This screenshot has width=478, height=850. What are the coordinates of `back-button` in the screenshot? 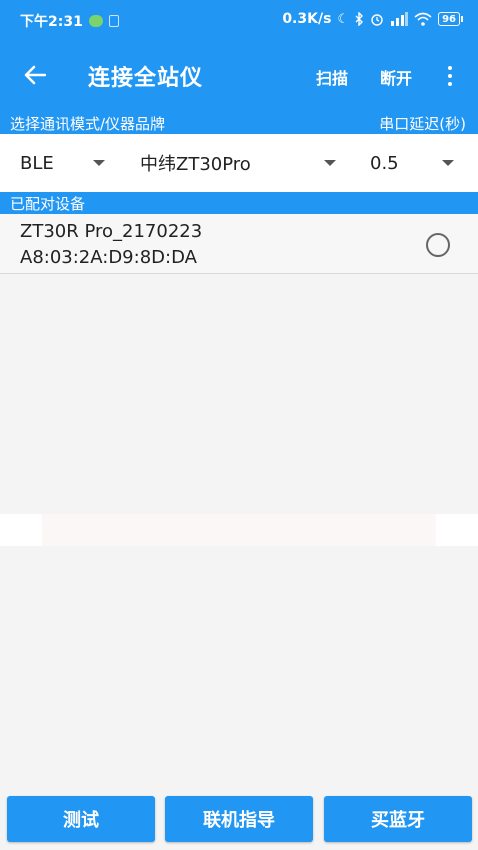 It's located at (35, 75).